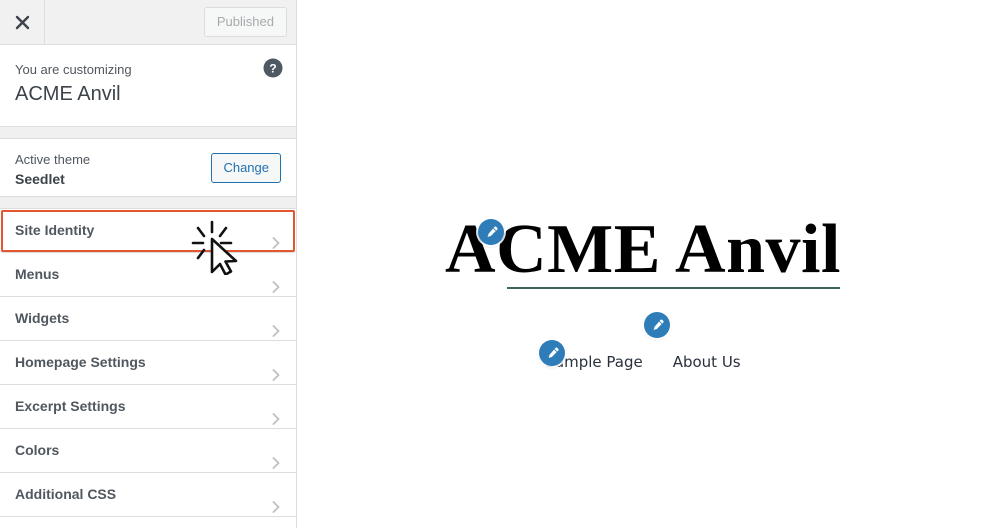  What do you see at coordinates (42, 318) in the screenshot?
I see `sidebar-section-label: Widgets` at bounding box center [42, 318].